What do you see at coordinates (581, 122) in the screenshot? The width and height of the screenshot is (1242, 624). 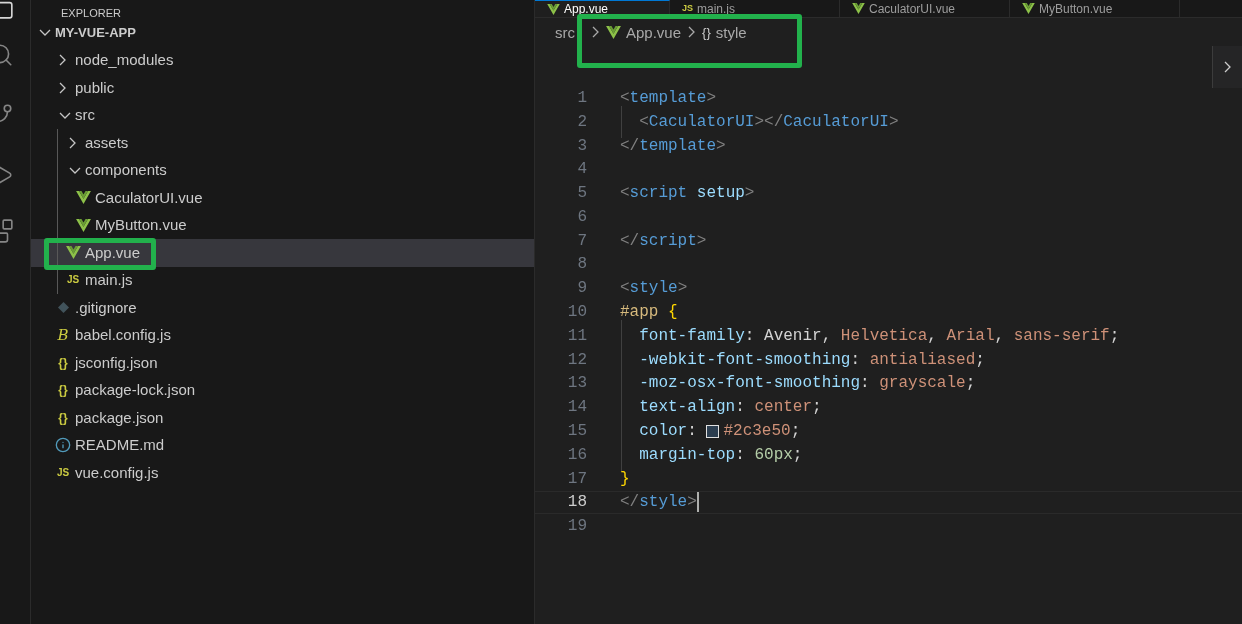 I see `line-number: 2` at bounding box center [581, 122].